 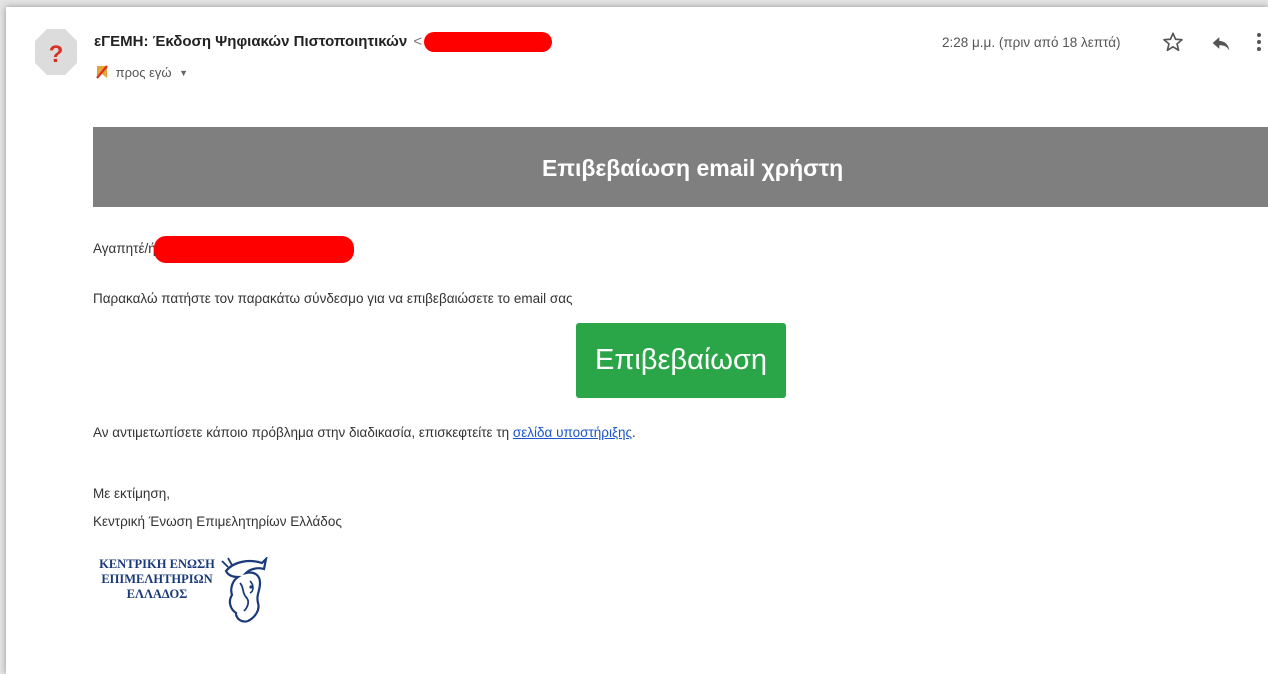 I want to click on regards-text: Με εκτίμηση,, so click(x=131, y=493).